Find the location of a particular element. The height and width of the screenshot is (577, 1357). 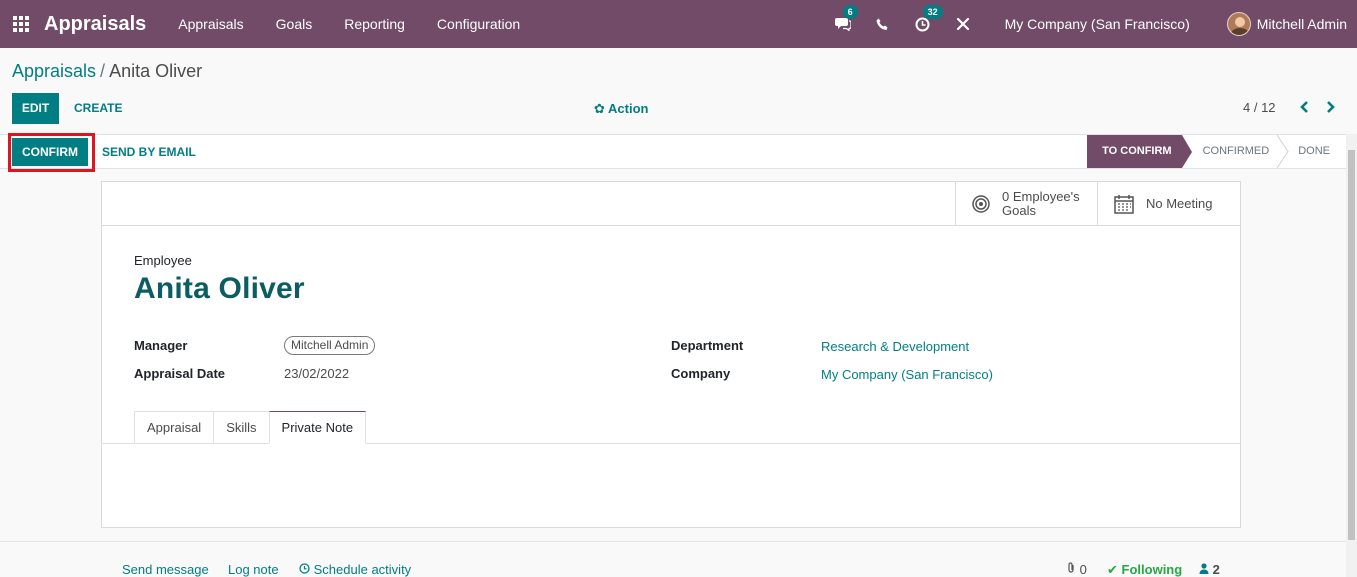

breadcrumb: Appraisals / Anita Oliver is located at coordinates (107, 71).